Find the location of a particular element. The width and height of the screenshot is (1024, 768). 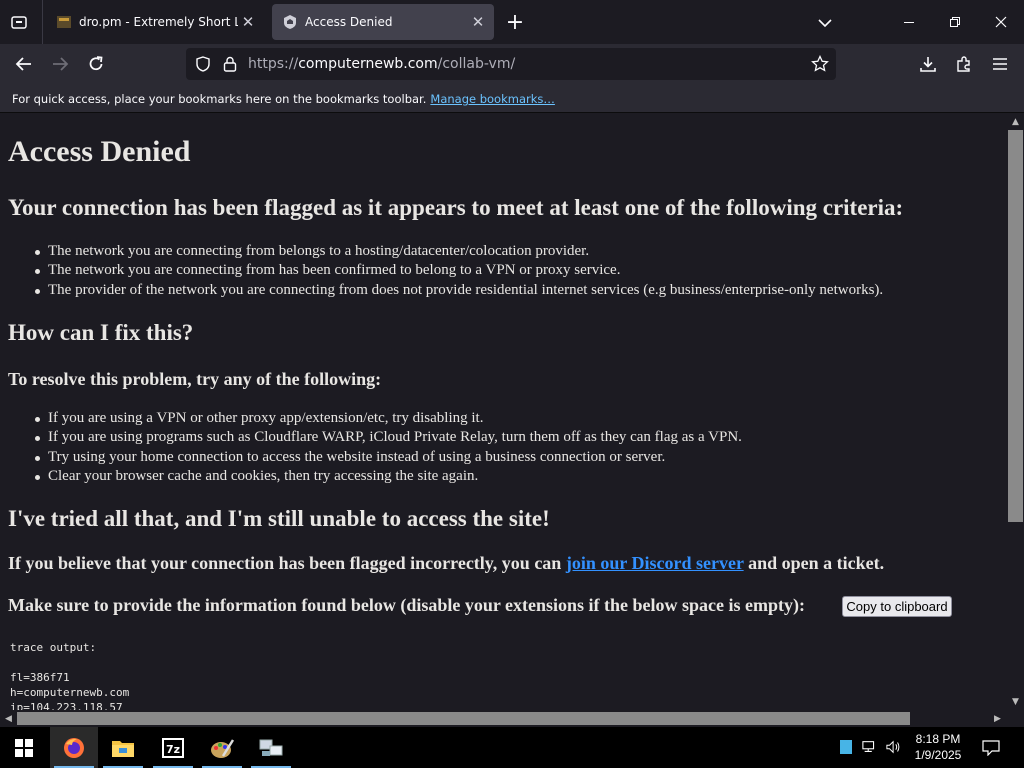

paint-icon is located at coordinates (222, 747).